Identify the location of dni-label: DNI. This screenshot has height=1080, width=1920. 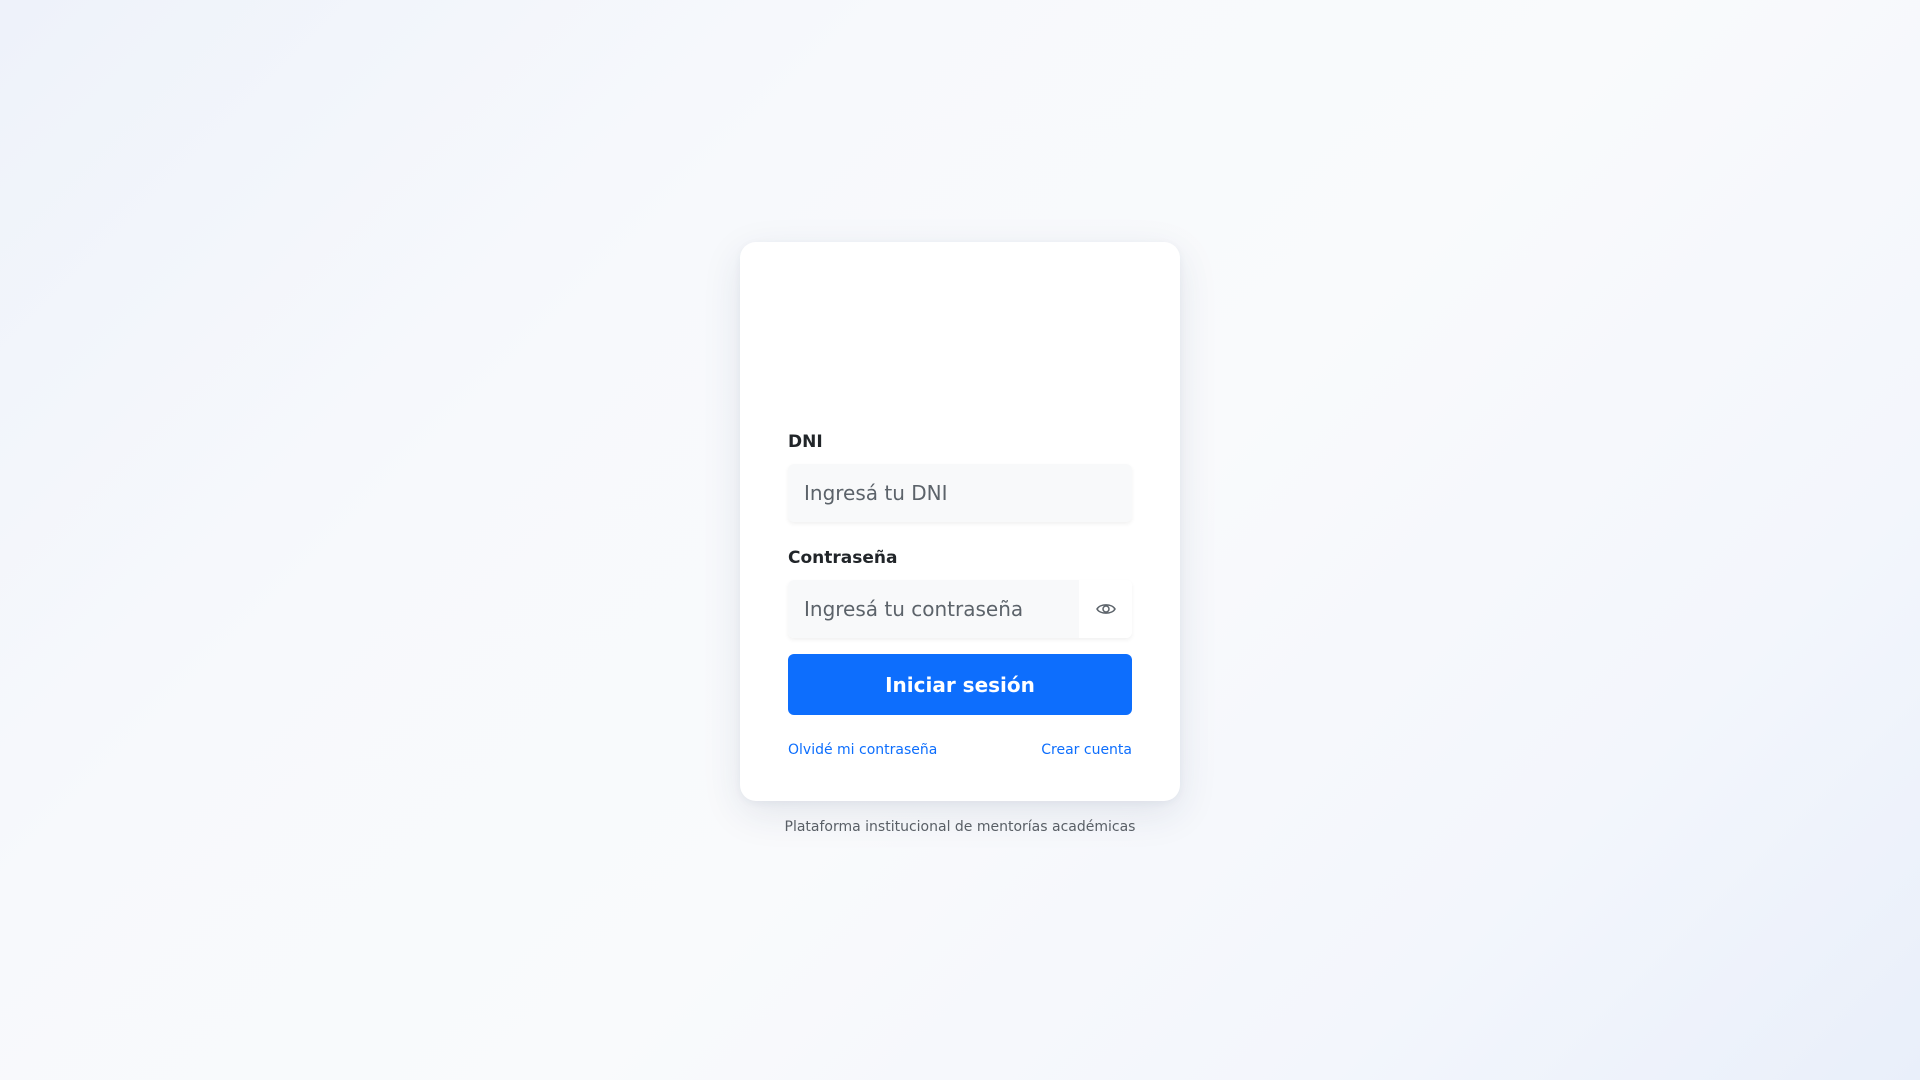
(805, 442).